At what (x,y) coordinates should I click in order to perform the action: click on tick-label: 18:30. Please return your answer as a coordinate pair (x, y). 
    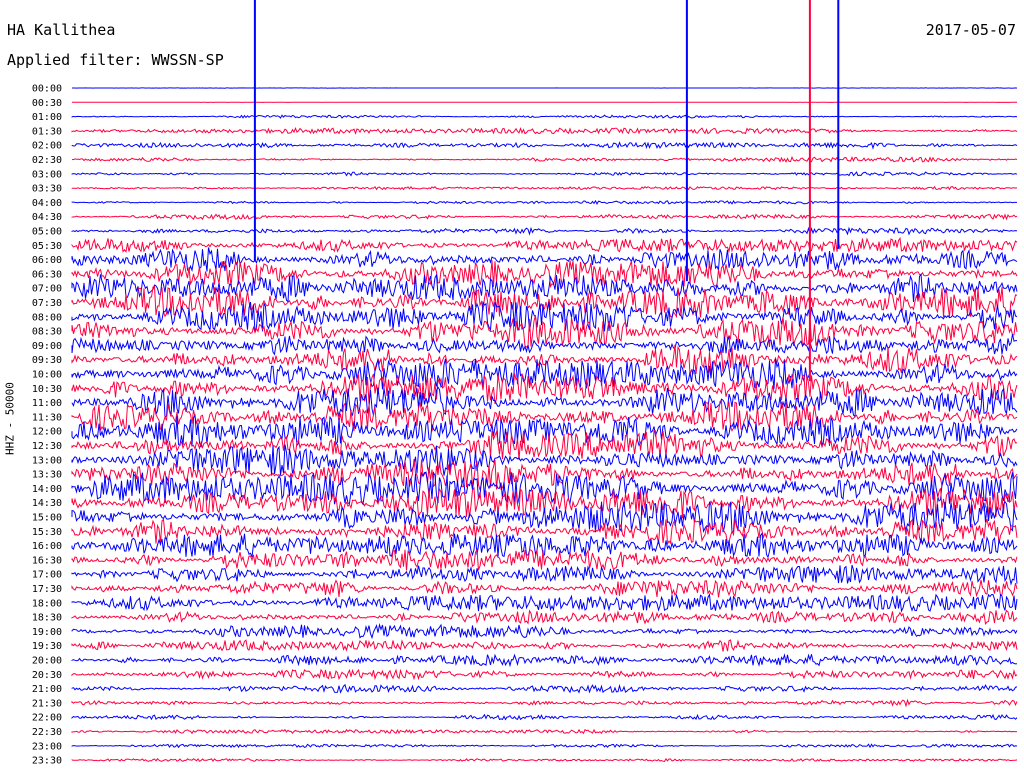
    Looking at the image, I should click on (47, 618).